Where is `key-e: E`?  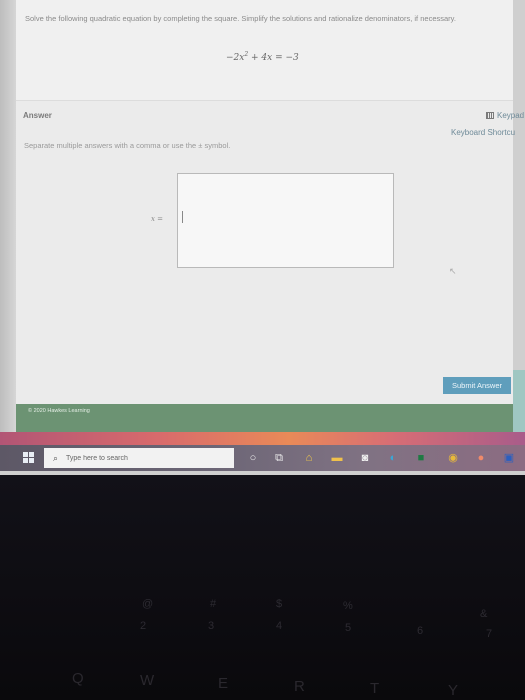
key-e: E is located at coordinates (223, 683).